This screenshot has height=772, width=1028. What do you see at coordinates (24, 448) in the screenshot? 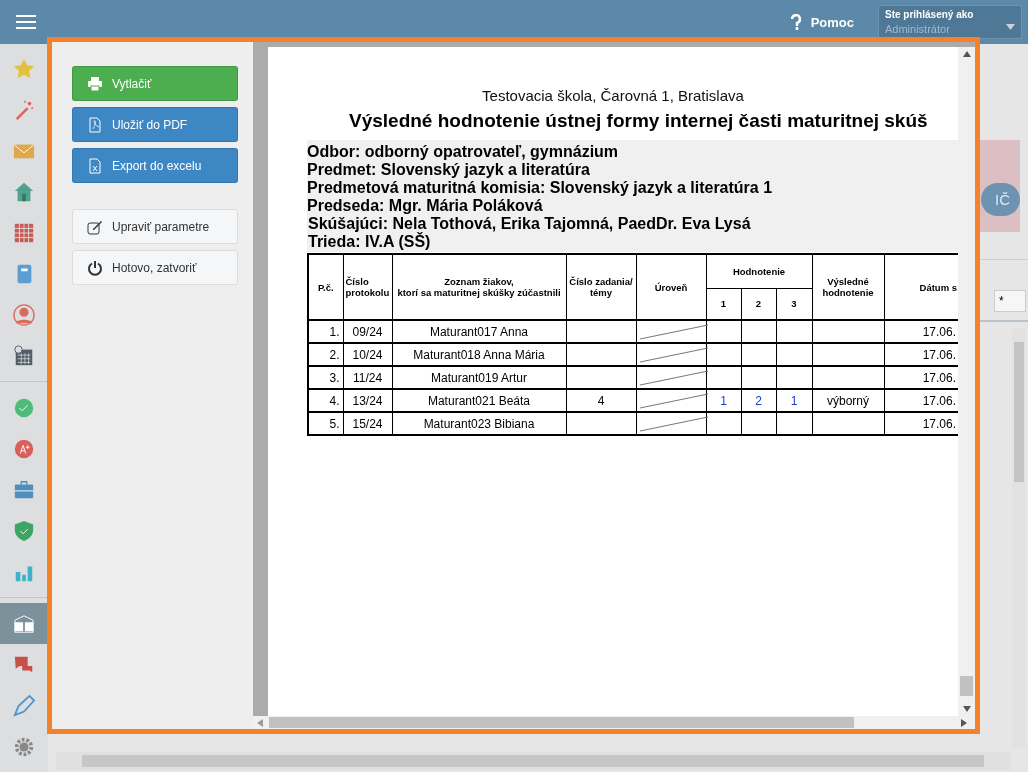
I see `grade-icon` at bounding box center [24, 448].